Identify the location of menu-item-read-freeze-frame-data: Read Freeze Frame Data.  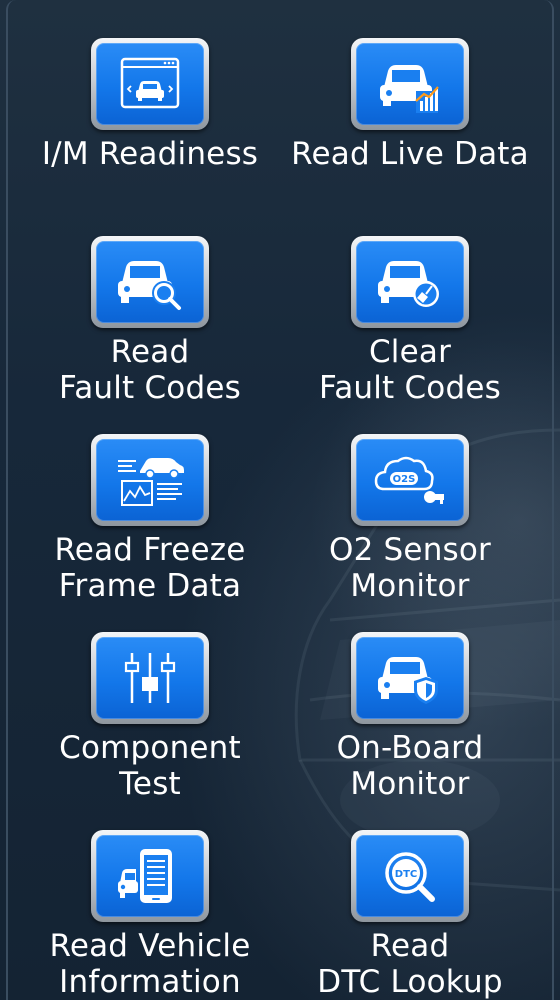
(150, 533).